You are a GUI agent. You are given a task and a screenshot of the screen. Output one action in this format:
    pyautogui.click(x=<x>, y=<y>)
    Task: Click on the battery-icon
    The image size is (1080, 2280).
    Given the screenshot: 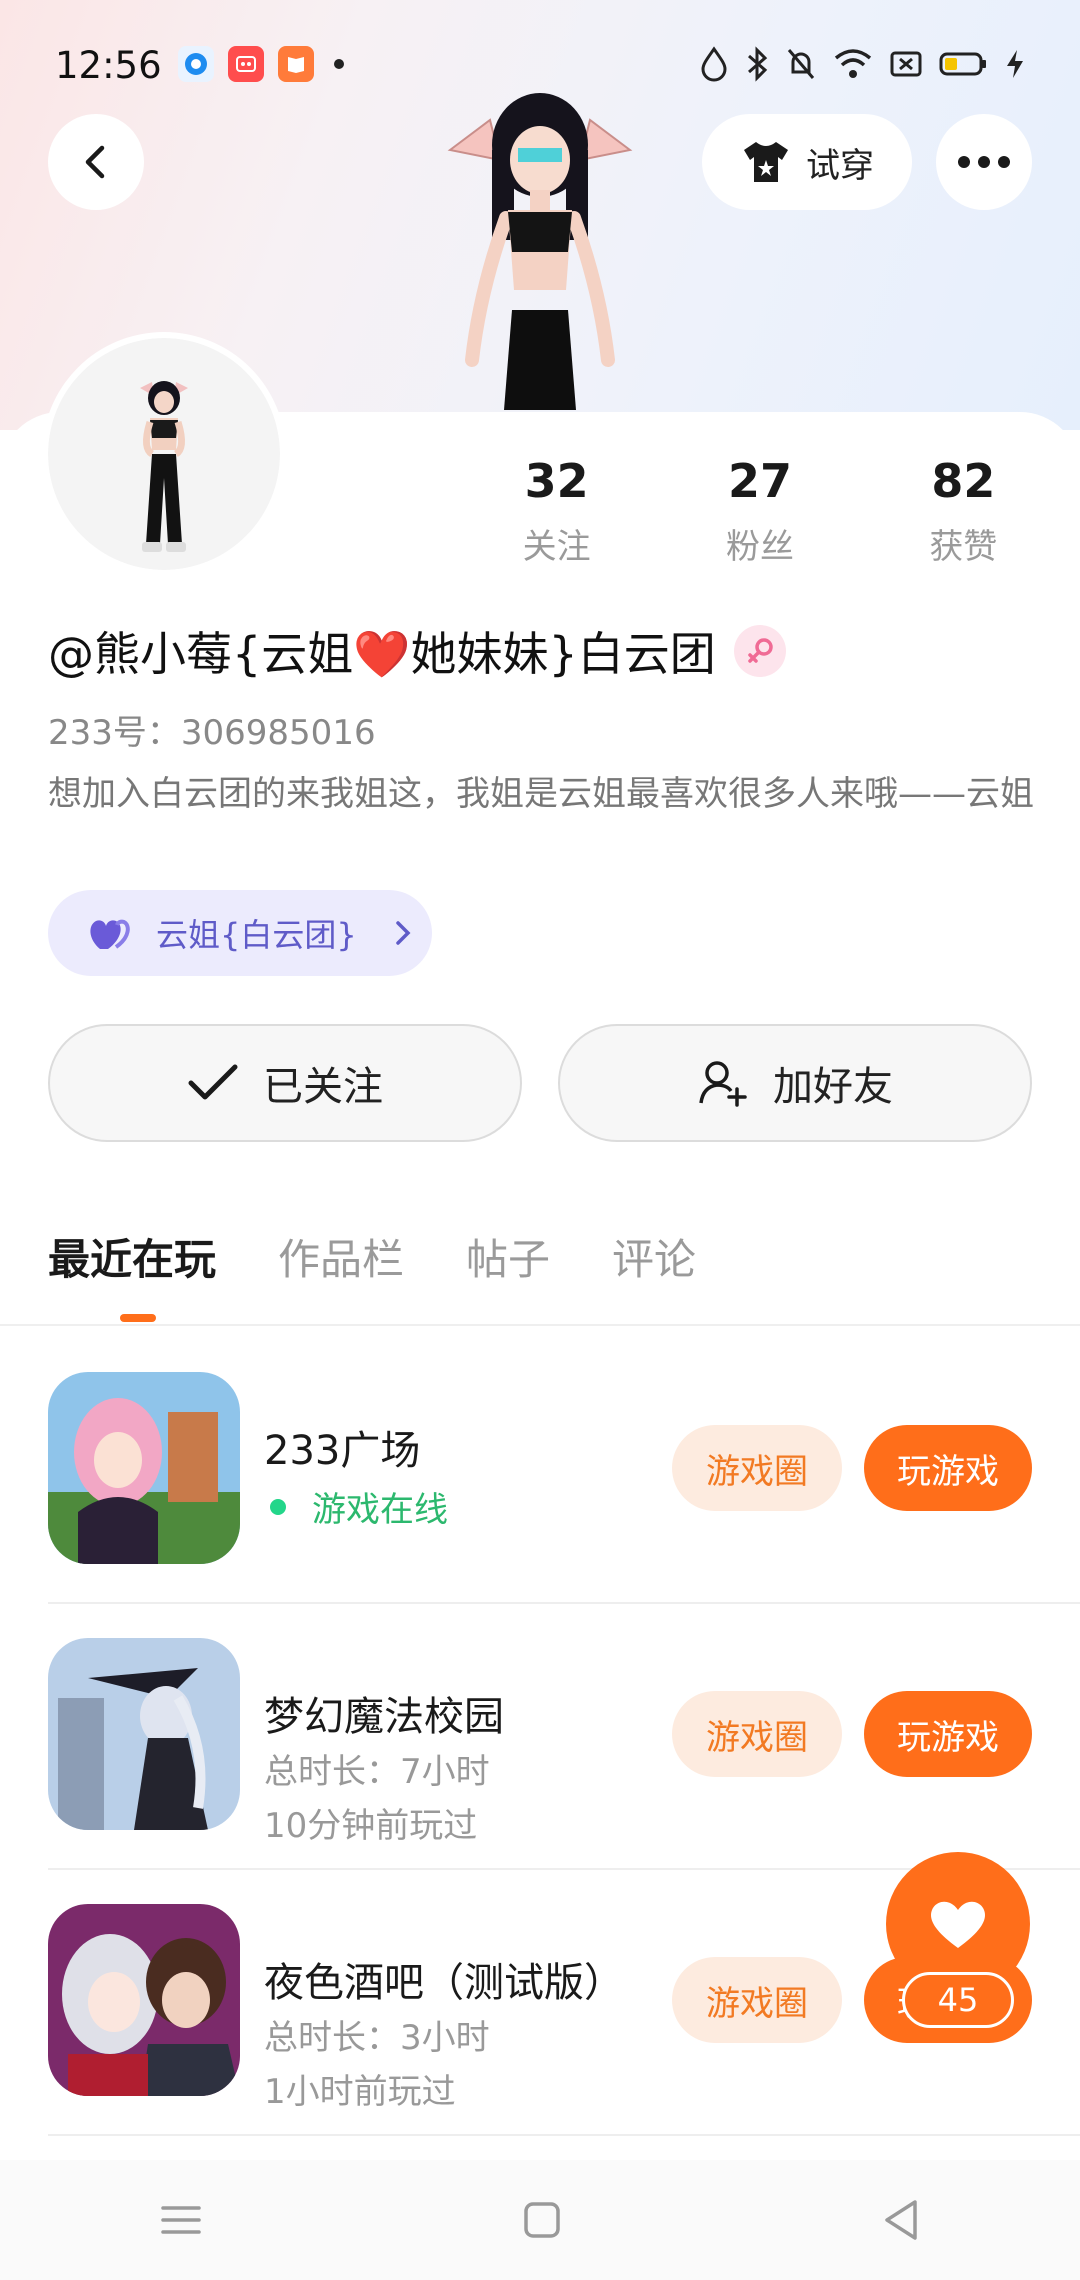 What is the action you would take?
    pyautogui.click(x=962, y=64)
    